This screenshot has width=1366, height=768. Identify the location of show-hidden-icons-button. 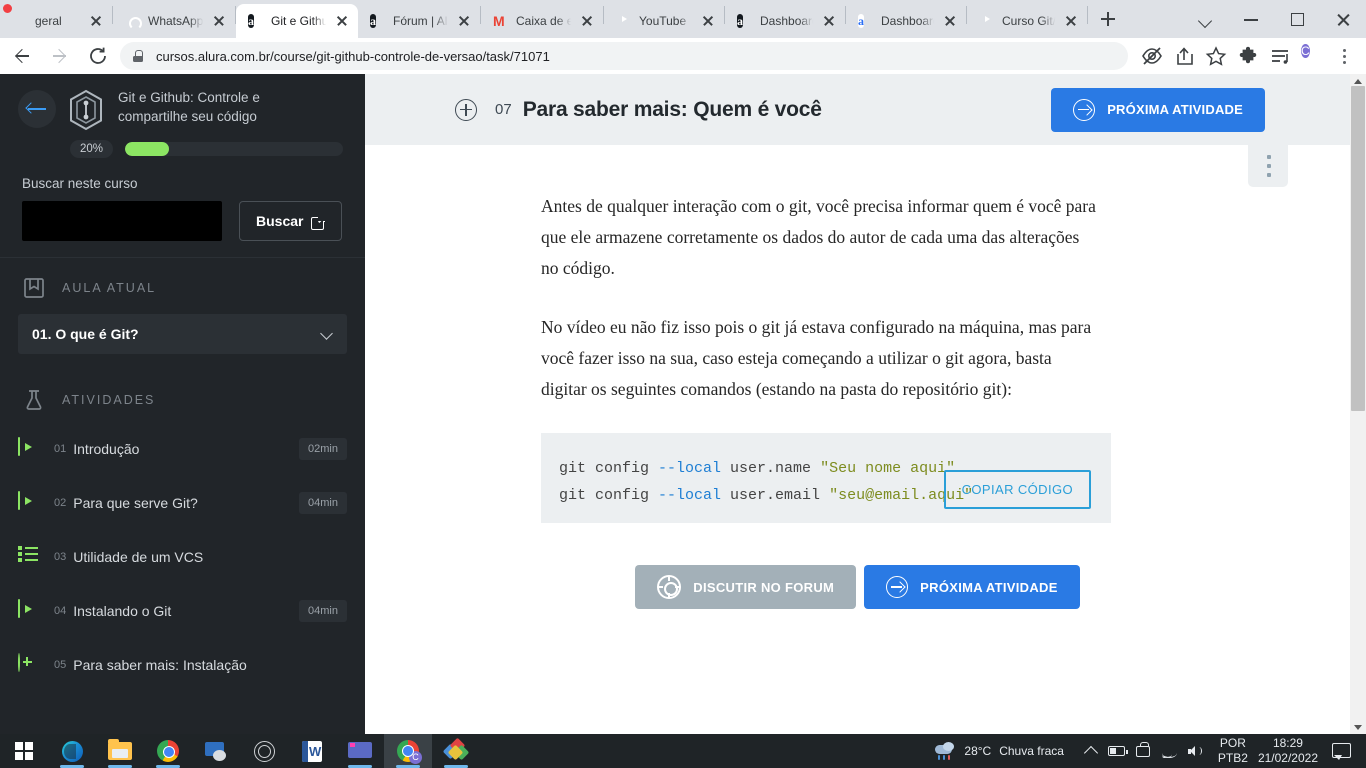
(1091, 751).